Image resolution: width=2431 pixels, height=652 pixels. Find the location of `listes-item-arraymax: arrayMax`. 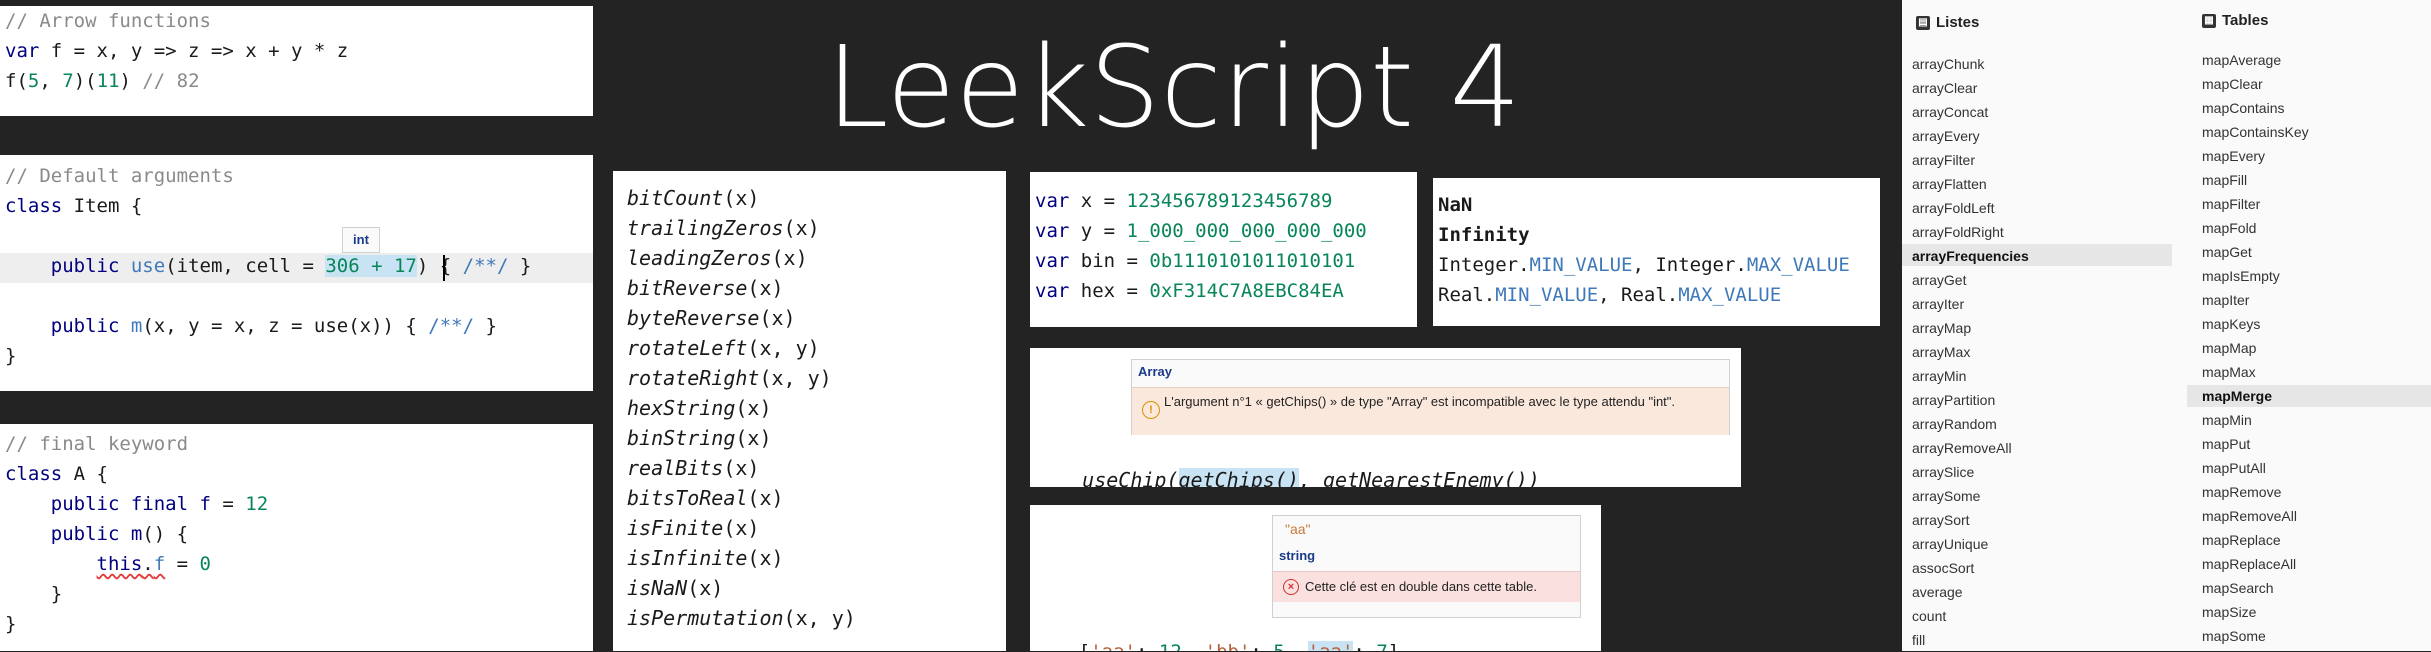

listes-item-arraymax: arrayMax is located at coordinates (1970, 352).